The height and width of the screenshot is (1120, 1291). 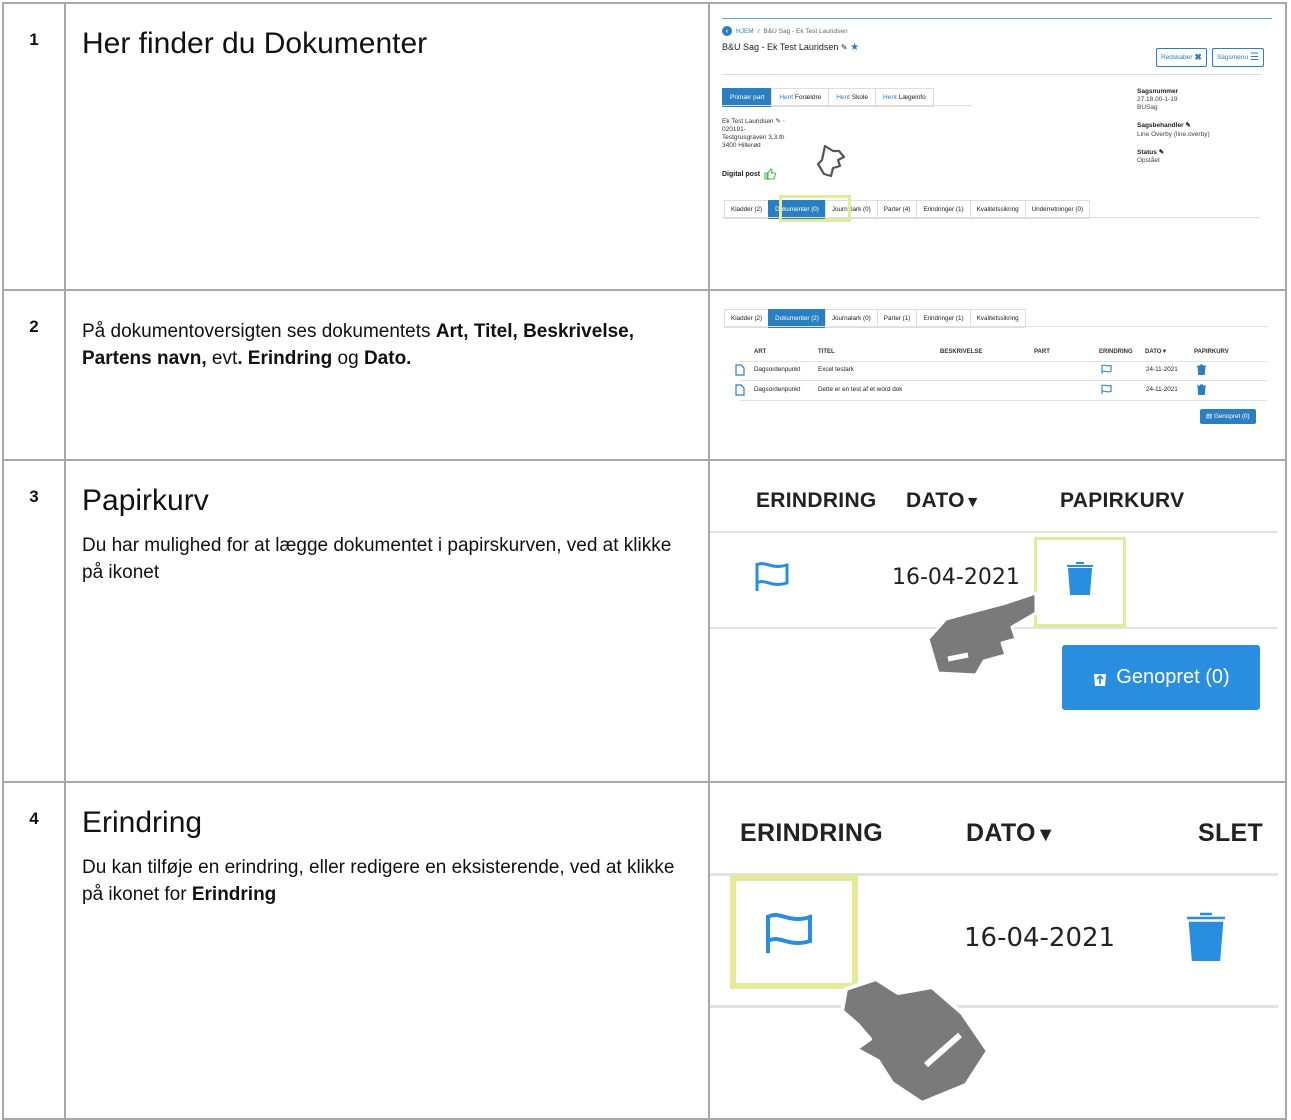 What do you see at coordinates (1209, 57) in the screenshot?
I see `case-actions: Redskaber ✖ Sagsmenu ☰` at bounding box center [1209, 57].